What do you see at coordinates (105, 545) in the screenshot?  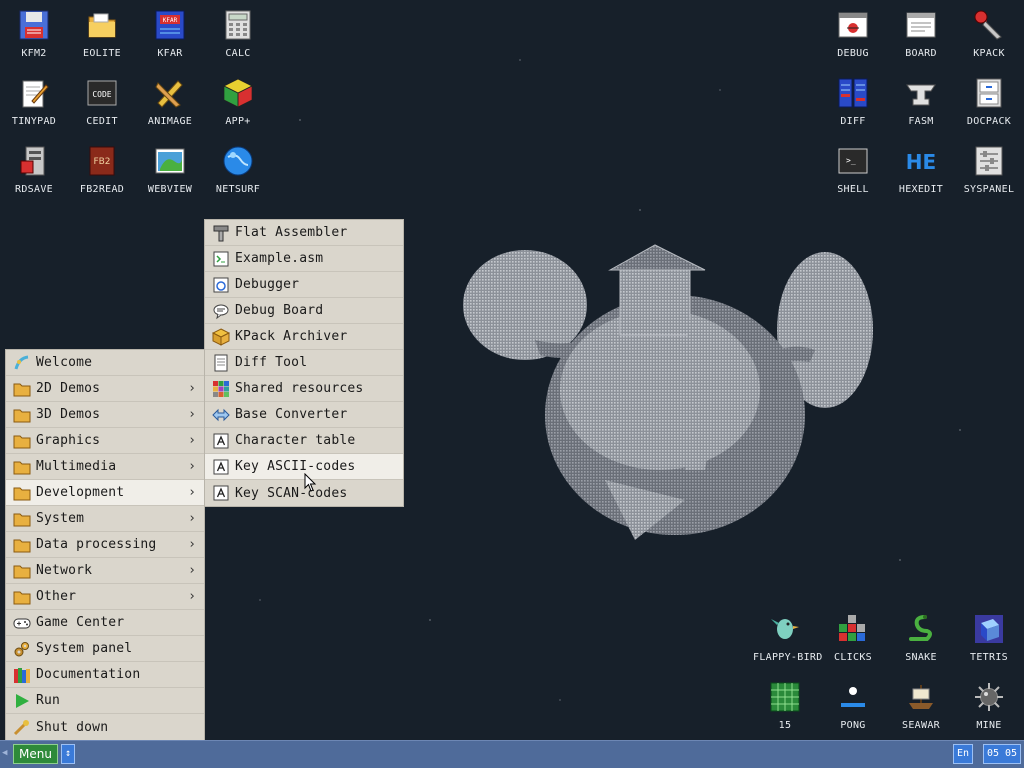 I see `menu-item-data-processing: Data processing ›` at bounding box center [105, 545].